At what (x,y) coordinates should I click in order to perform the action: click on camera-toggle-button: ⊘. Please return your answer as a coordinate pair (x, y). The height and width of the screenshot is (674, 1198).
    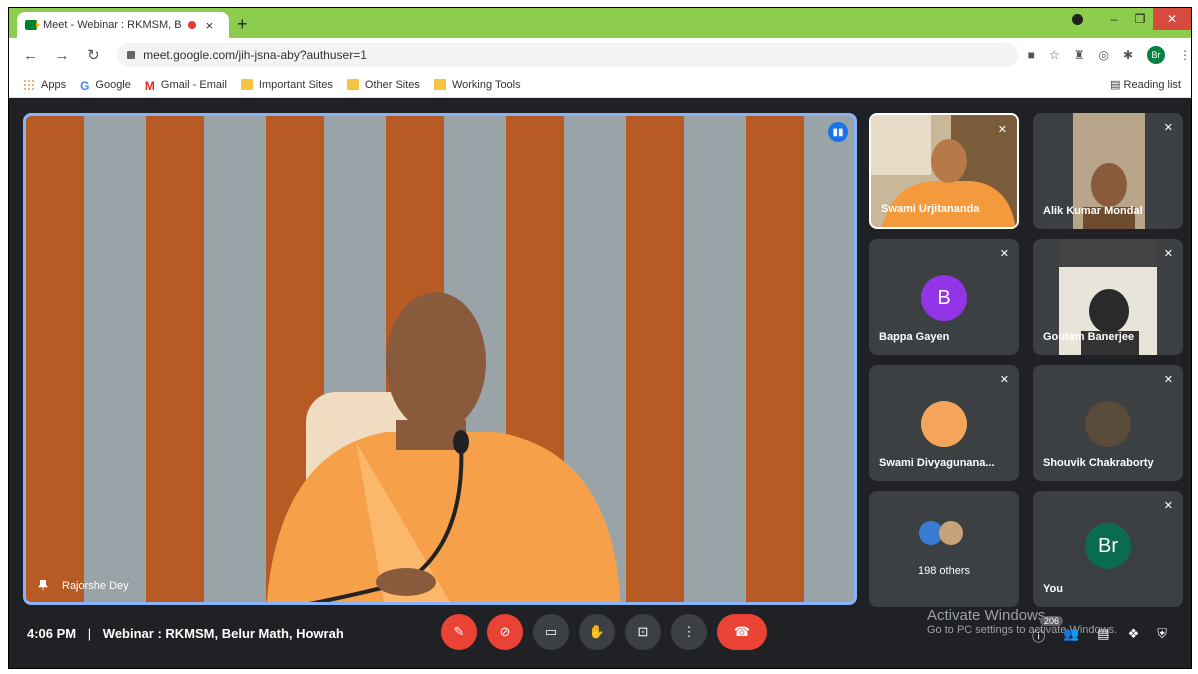
    Looking at the image, I should click on (505, 632).